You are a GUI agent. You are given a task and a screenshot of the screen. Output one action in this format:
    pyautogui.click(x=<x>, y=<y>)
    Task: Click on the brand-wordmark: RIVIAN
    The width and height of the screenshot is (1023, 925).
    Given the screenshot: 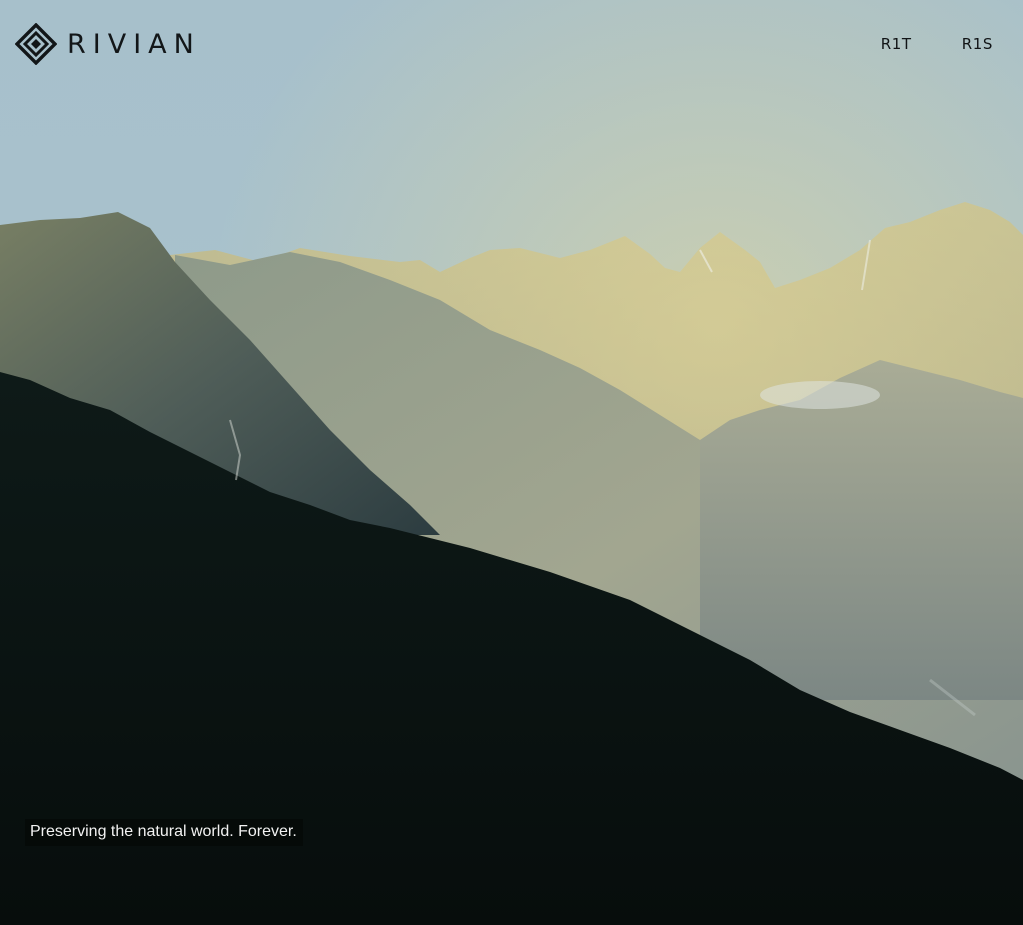 What is the action you would take?
    pyautogui.click(x=134, y=44)
    